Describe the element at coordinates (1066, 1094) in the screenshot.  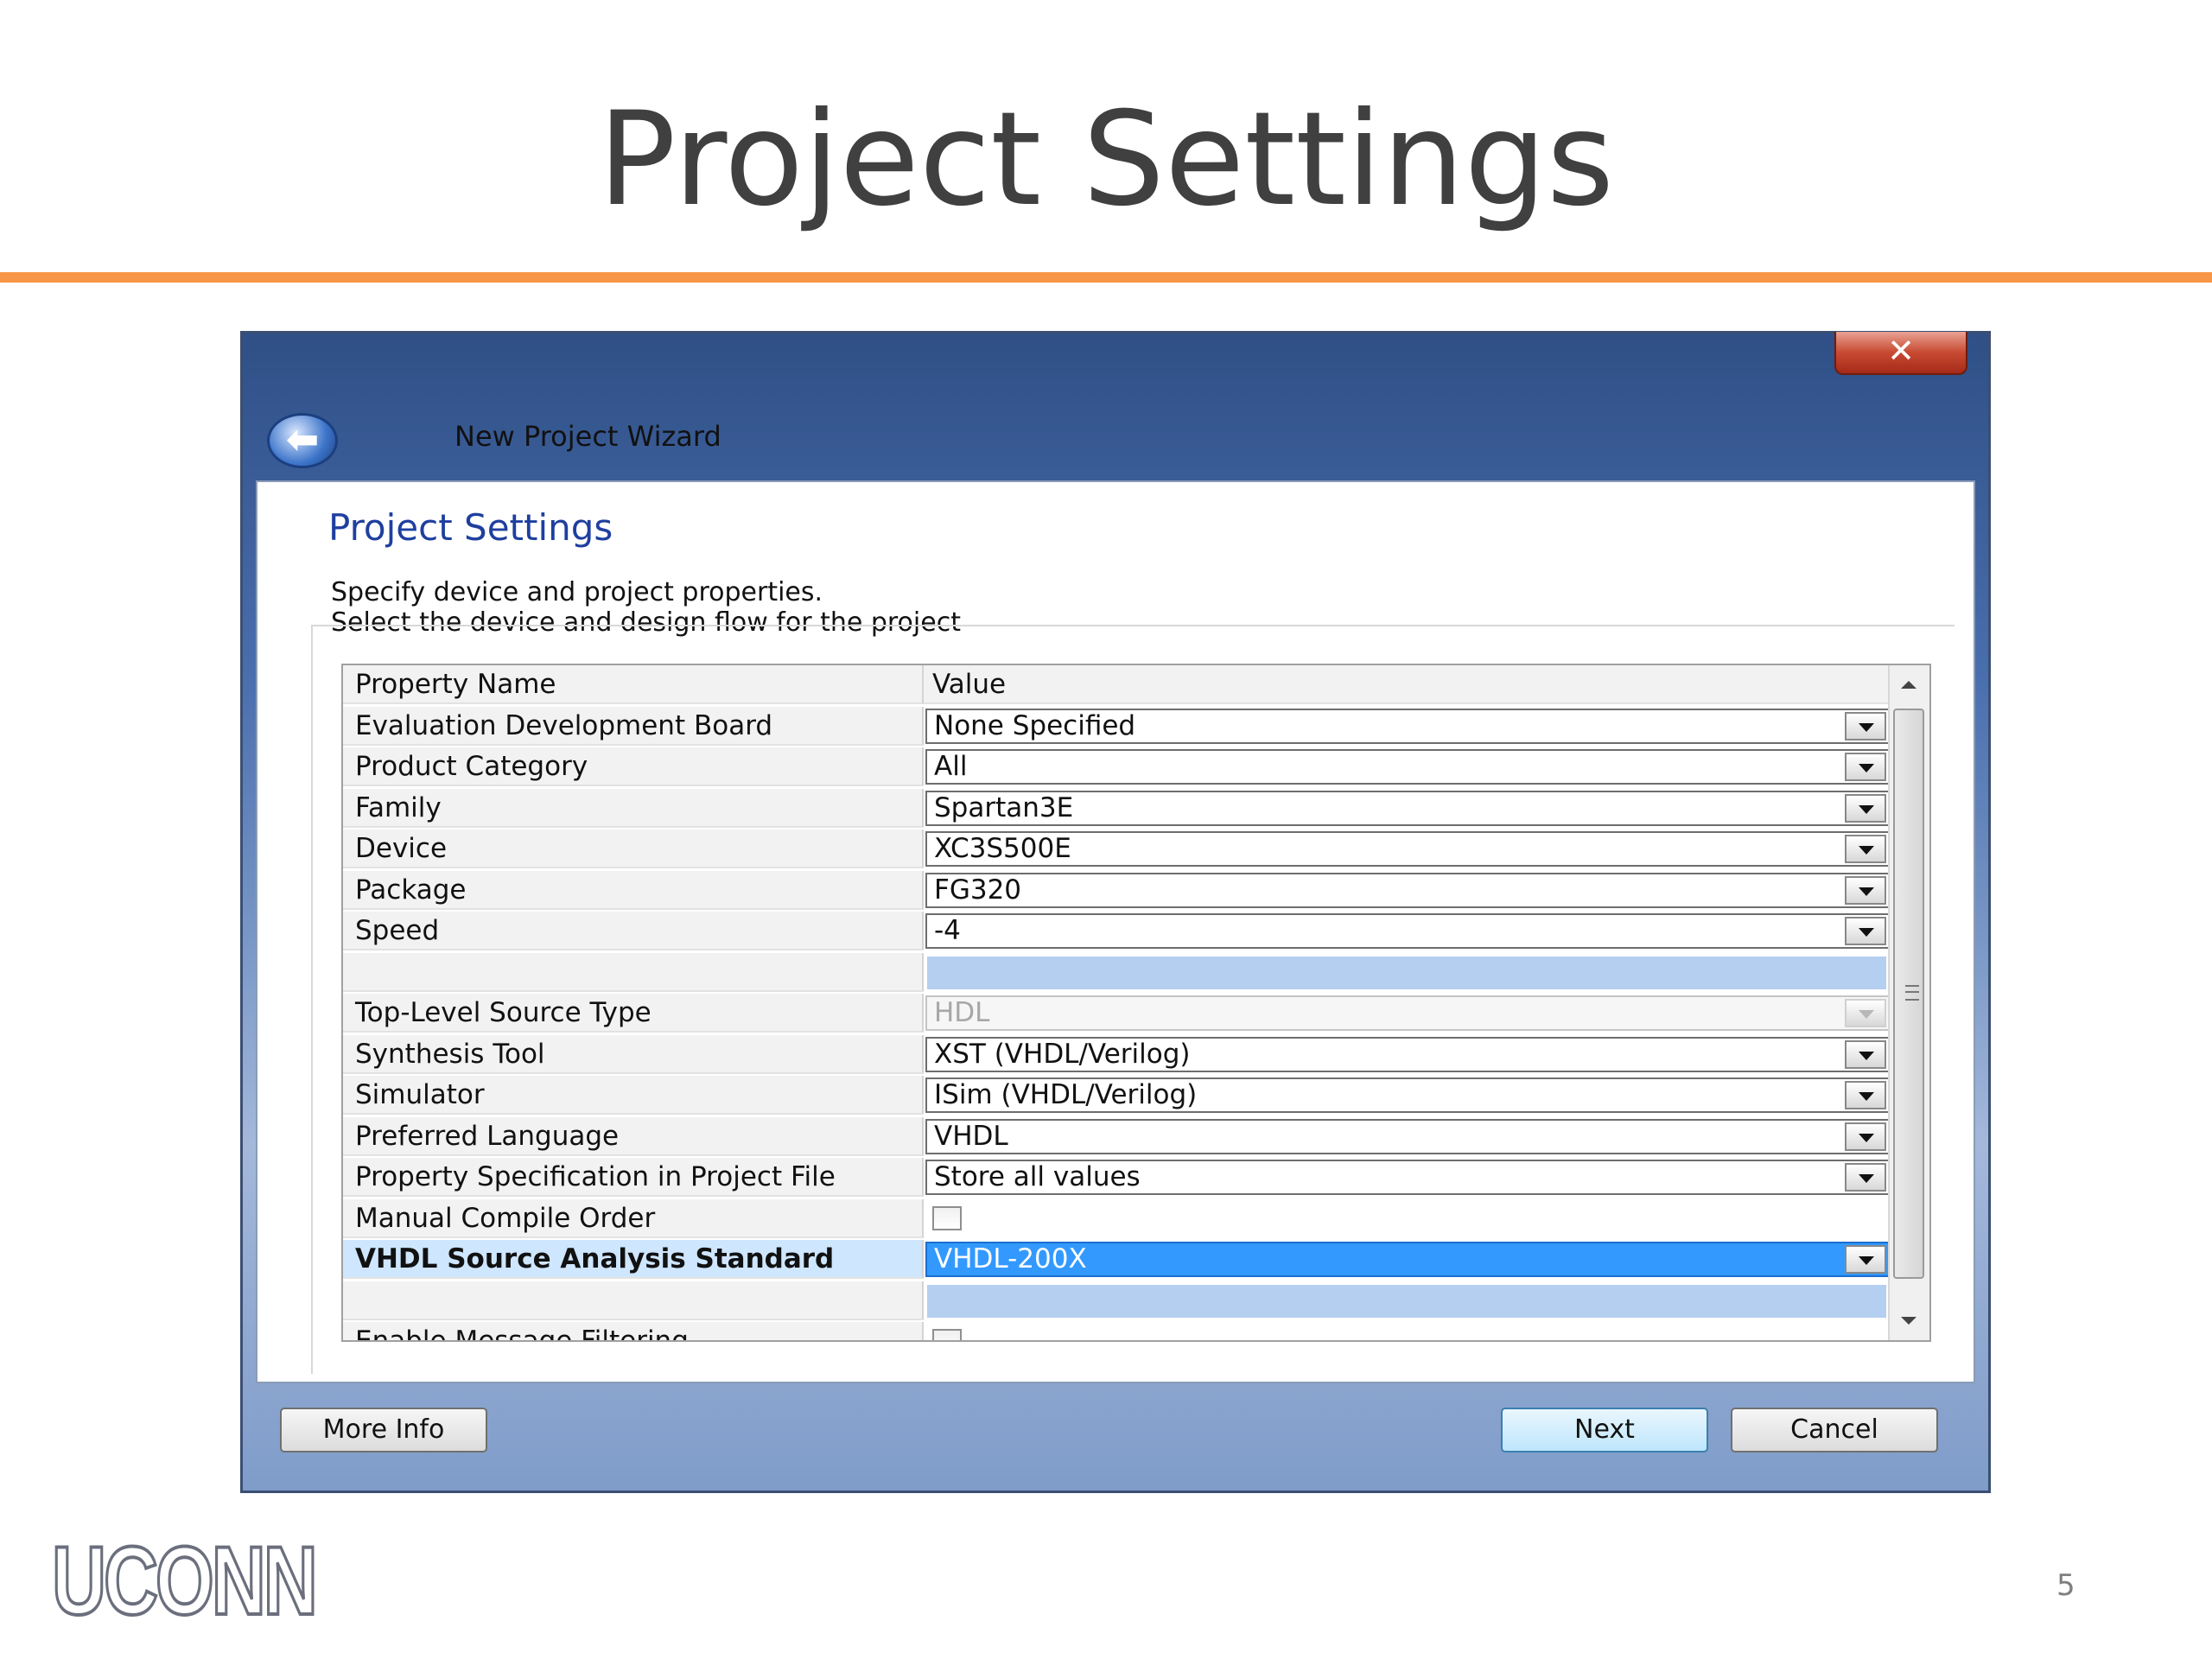
I see `dropdown-value: ISim (VHDL/Verilog)` at that location.